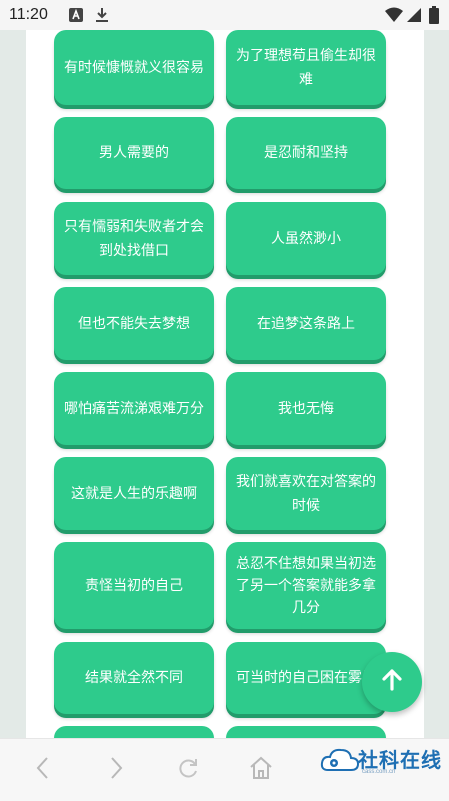 This screenshot has width=449, height=801. I want to click on phrase-text: 我也无悔, so click(306, 408).